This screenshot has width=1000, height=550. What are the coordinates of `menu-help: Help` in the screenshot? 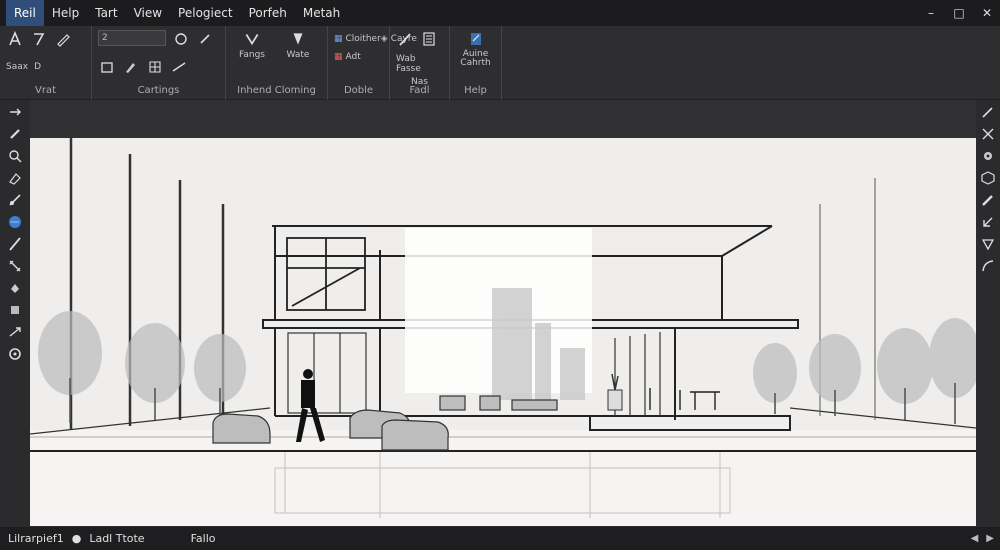 It's located at (65, 13).